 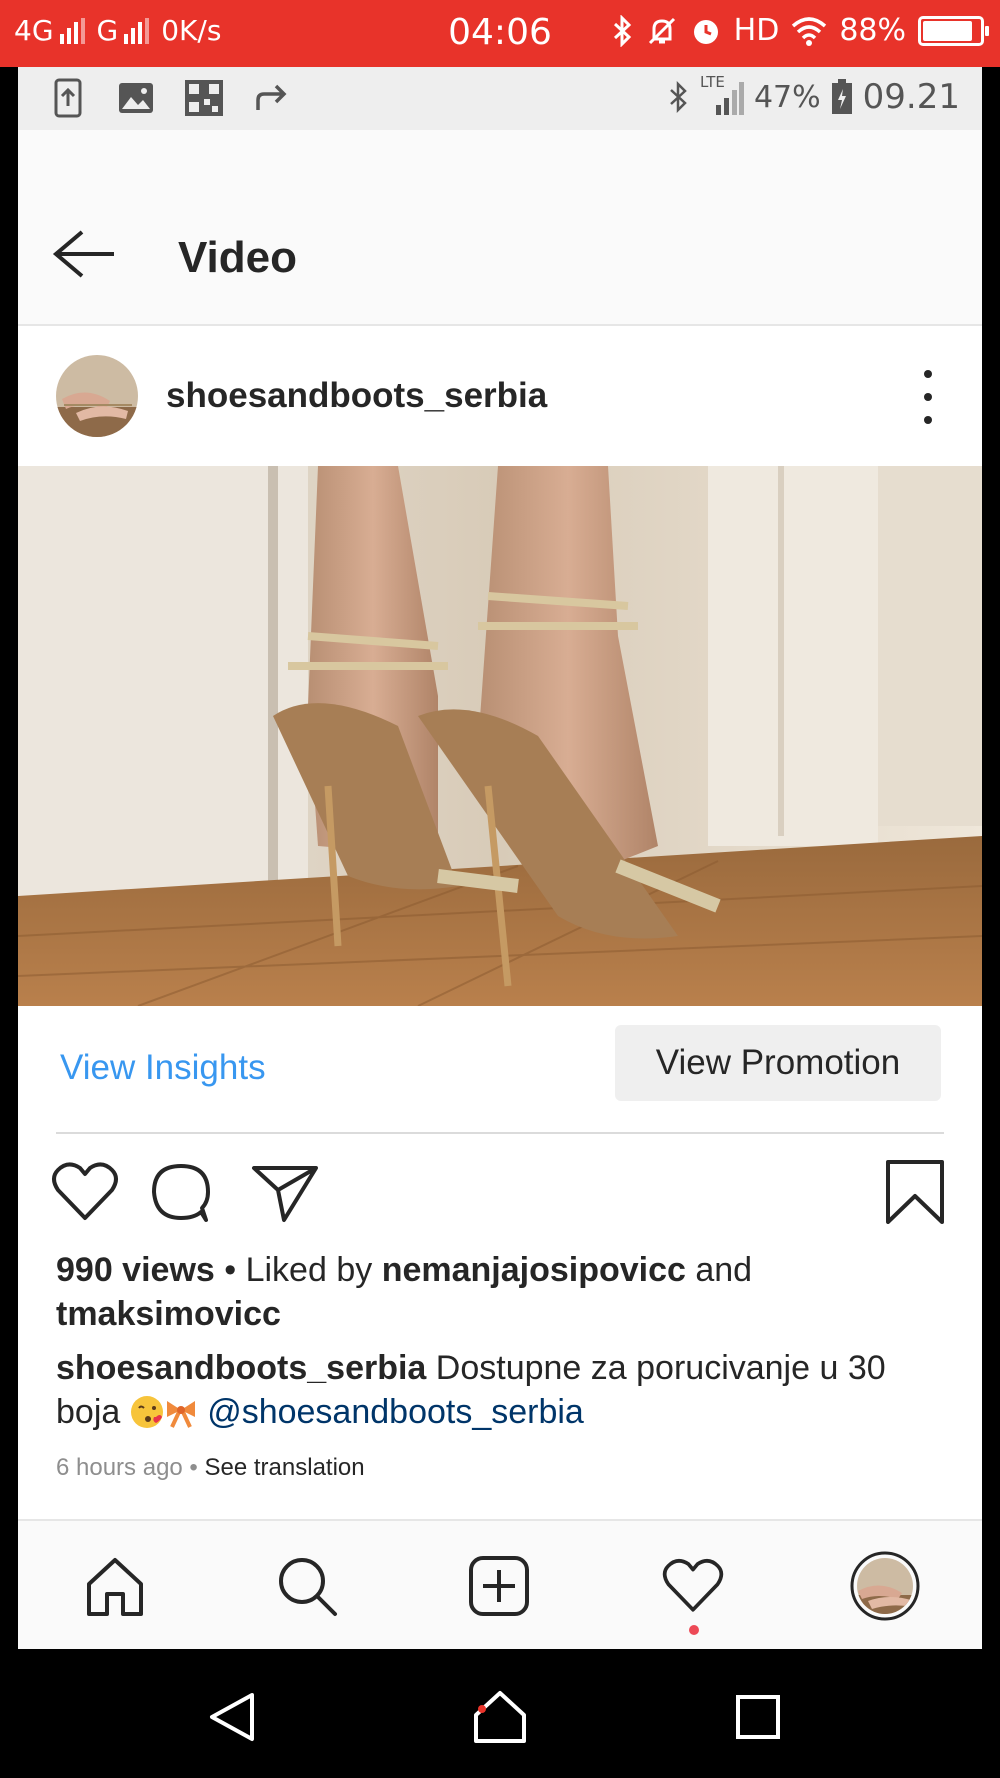 What do you see at coordinates (915, 1192) in the screenshot?
I see `bookmark-icon` at bounding box center [915, 1192].